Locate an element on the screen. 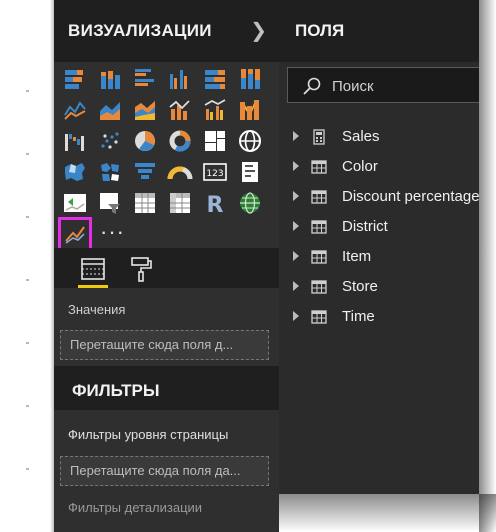 This screenshot has height=532, width=496. field-item-sales: Sales is located at coordinates (379, 137).